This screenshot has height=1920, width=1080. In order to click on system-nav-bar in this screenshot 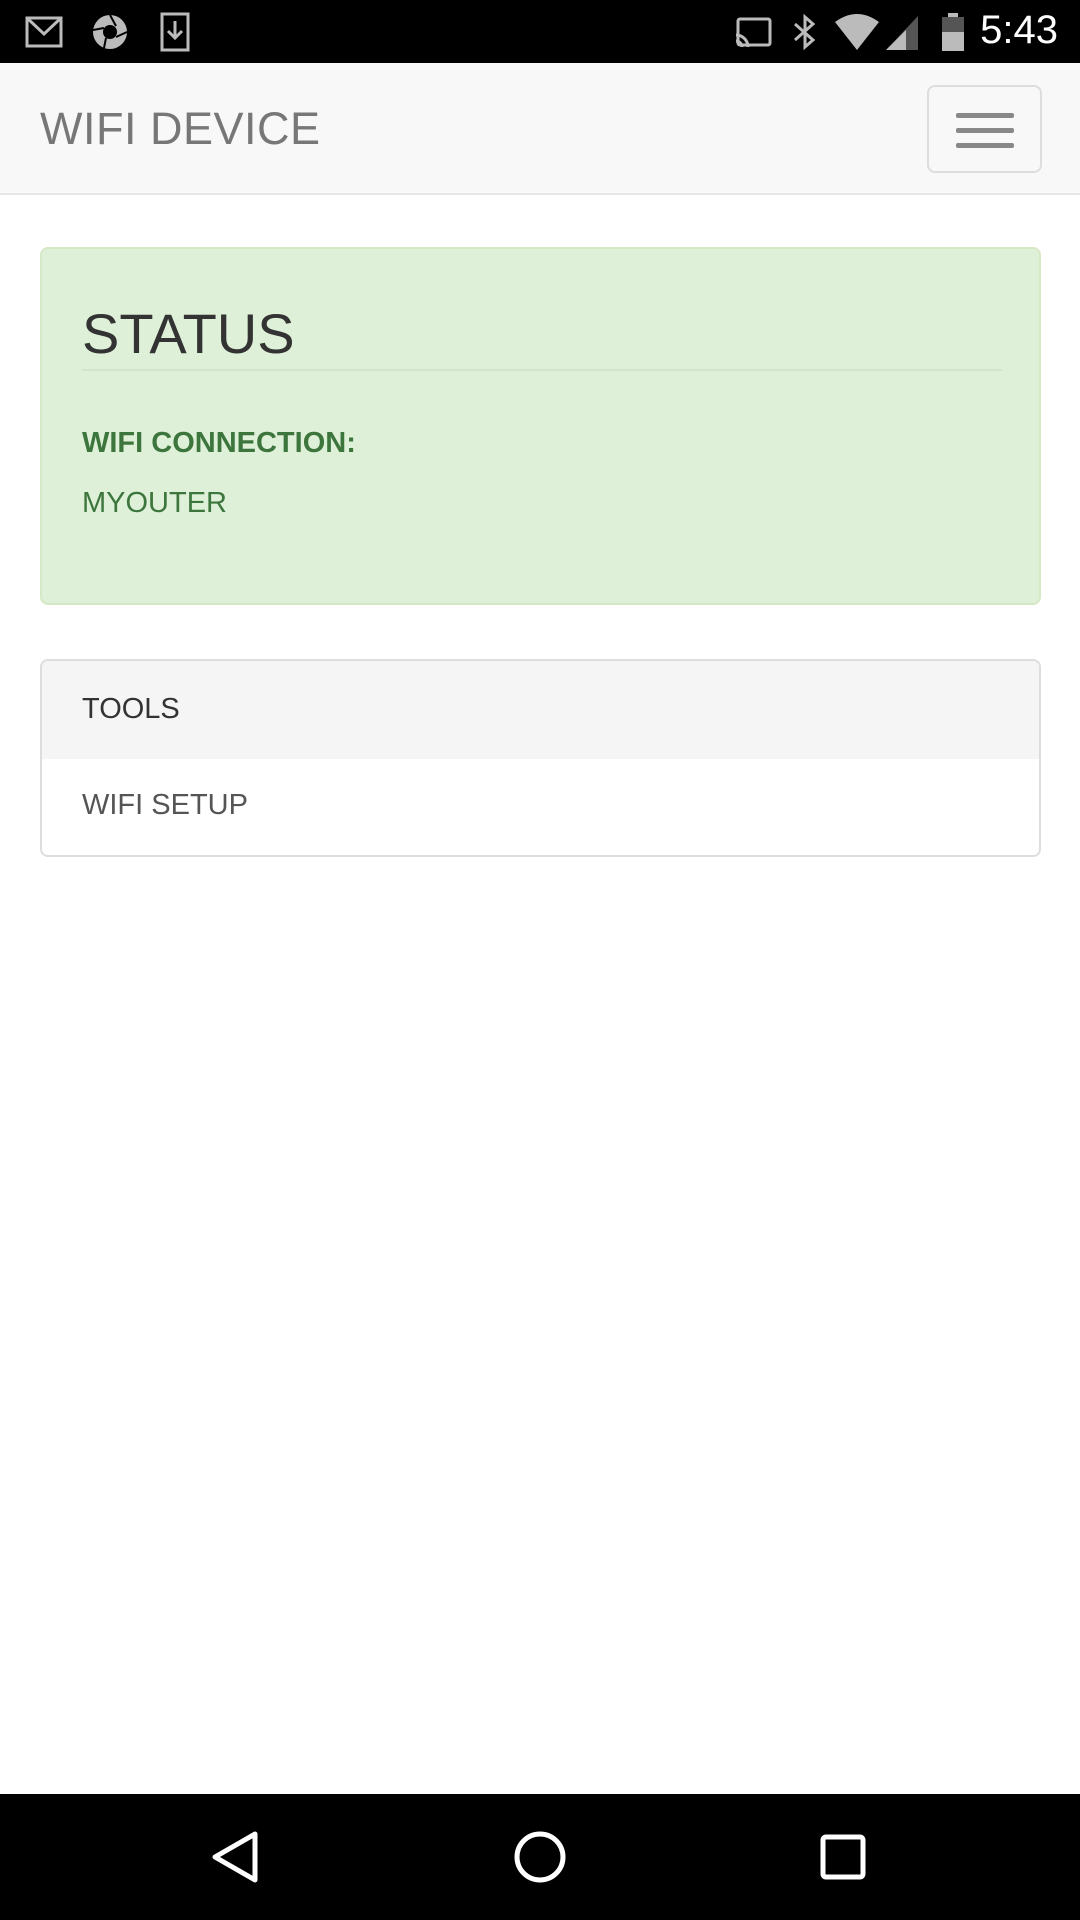, I will do `click(540, 1857)`.